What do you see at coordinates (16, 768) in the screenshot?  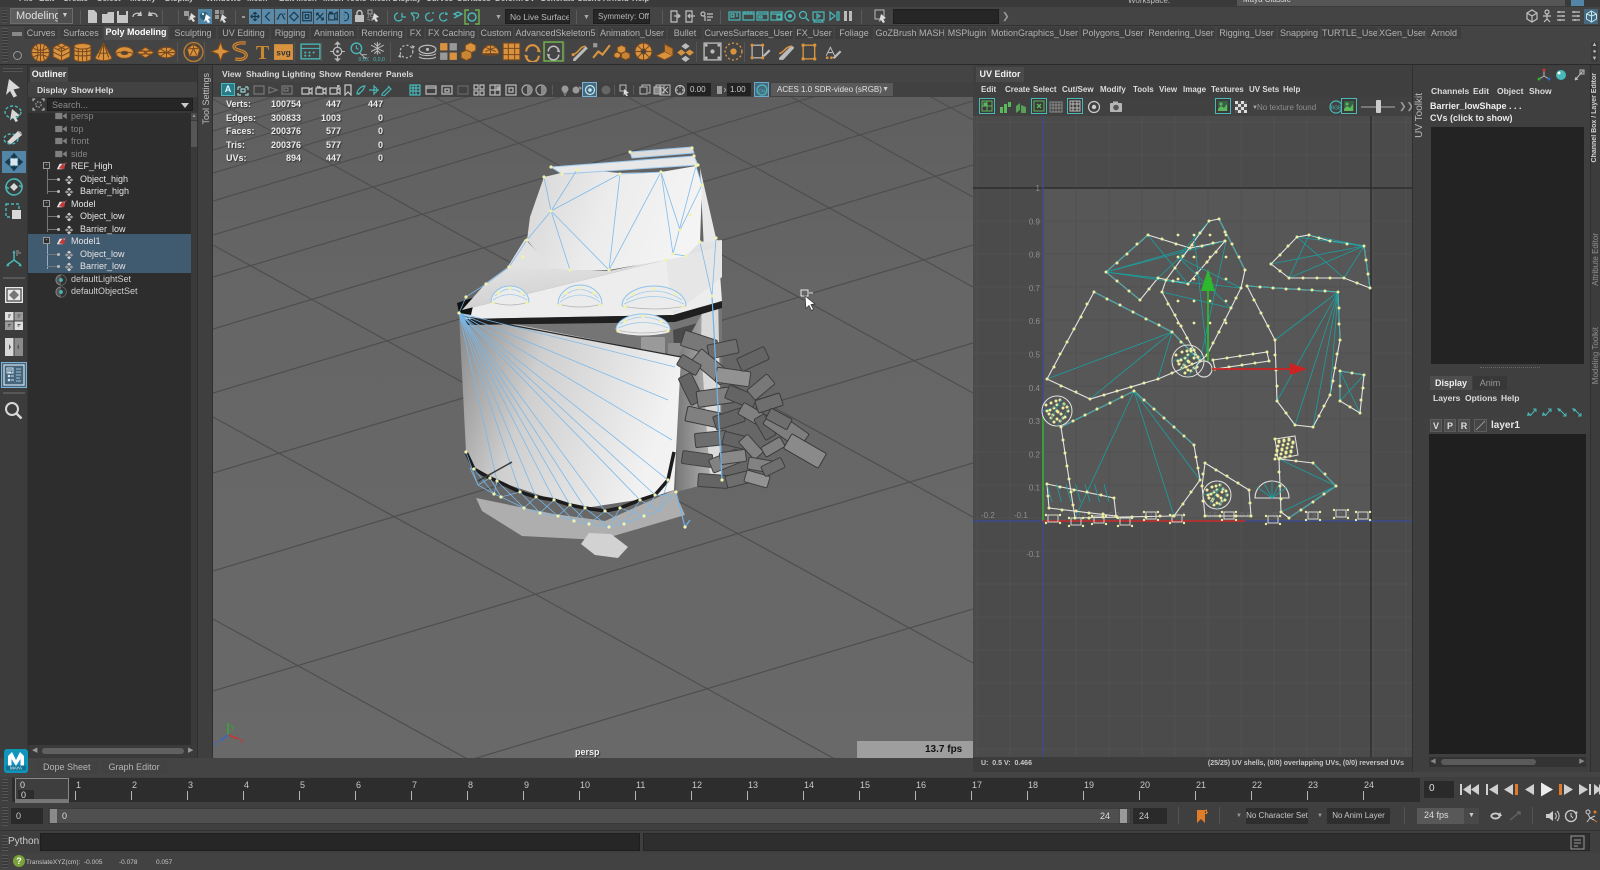 I see `svg-text: MAYA` at bounding box center [16, 768].